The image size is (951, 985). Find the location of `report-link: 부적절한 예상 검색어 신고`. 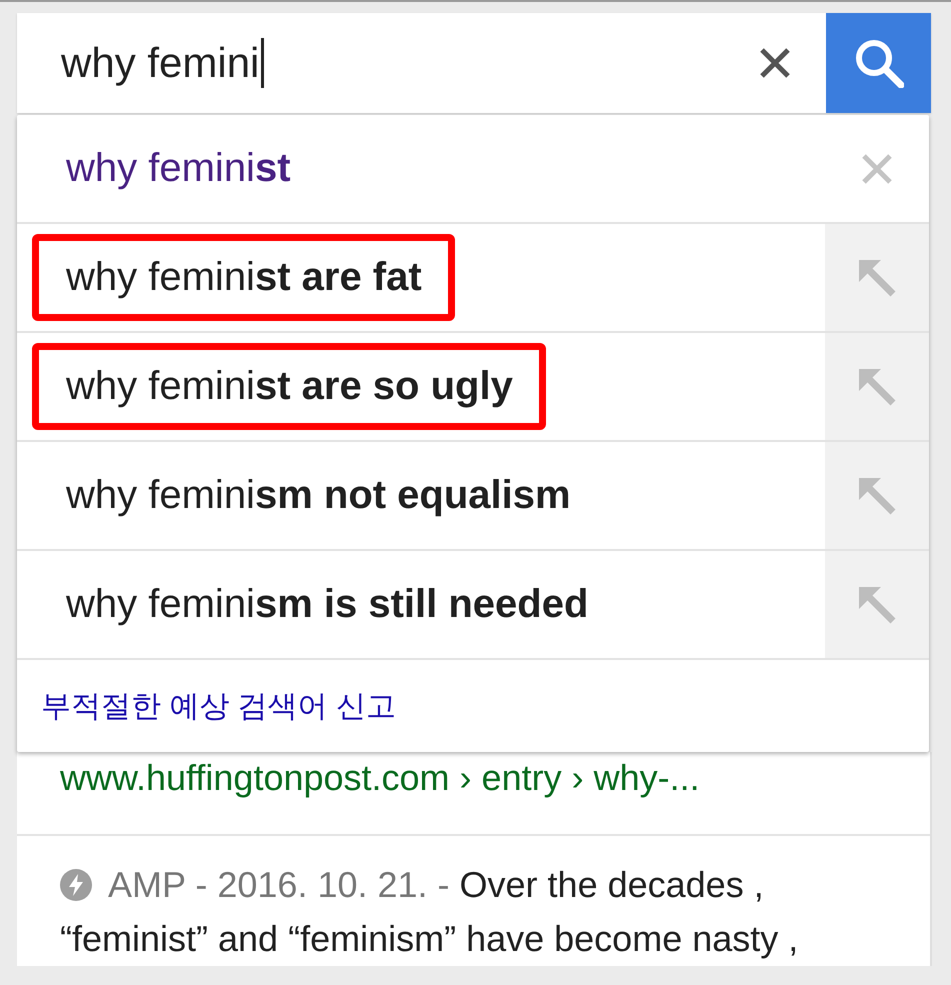

report-link: 부적절한 예상 검색어 신고 is located at coordinates (218, 706).